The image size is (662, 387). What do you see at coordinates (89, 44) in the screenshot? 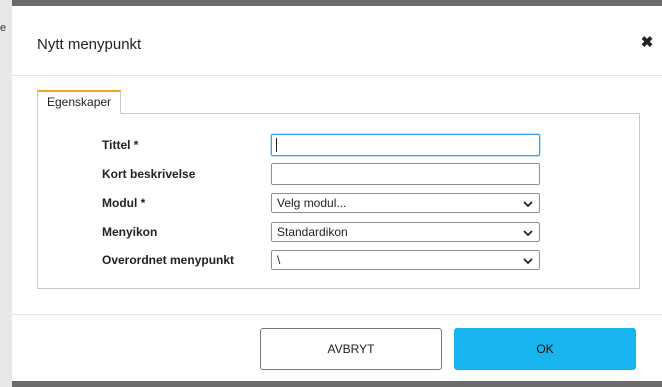
I see `dialog-title: Nytt menypunkt` at bounding box center [89, 44].